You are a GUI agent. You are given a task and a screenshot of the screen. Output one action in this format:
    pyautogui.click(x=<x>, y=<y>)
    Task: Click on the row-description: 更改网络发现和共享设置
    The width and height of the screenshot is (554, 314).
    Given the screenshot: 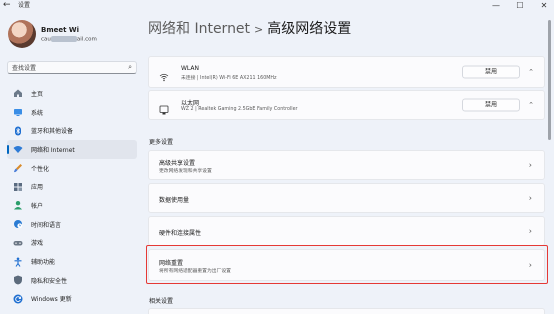 What is the action you would take?
    pyautogui.click(x=185, y=171)
    